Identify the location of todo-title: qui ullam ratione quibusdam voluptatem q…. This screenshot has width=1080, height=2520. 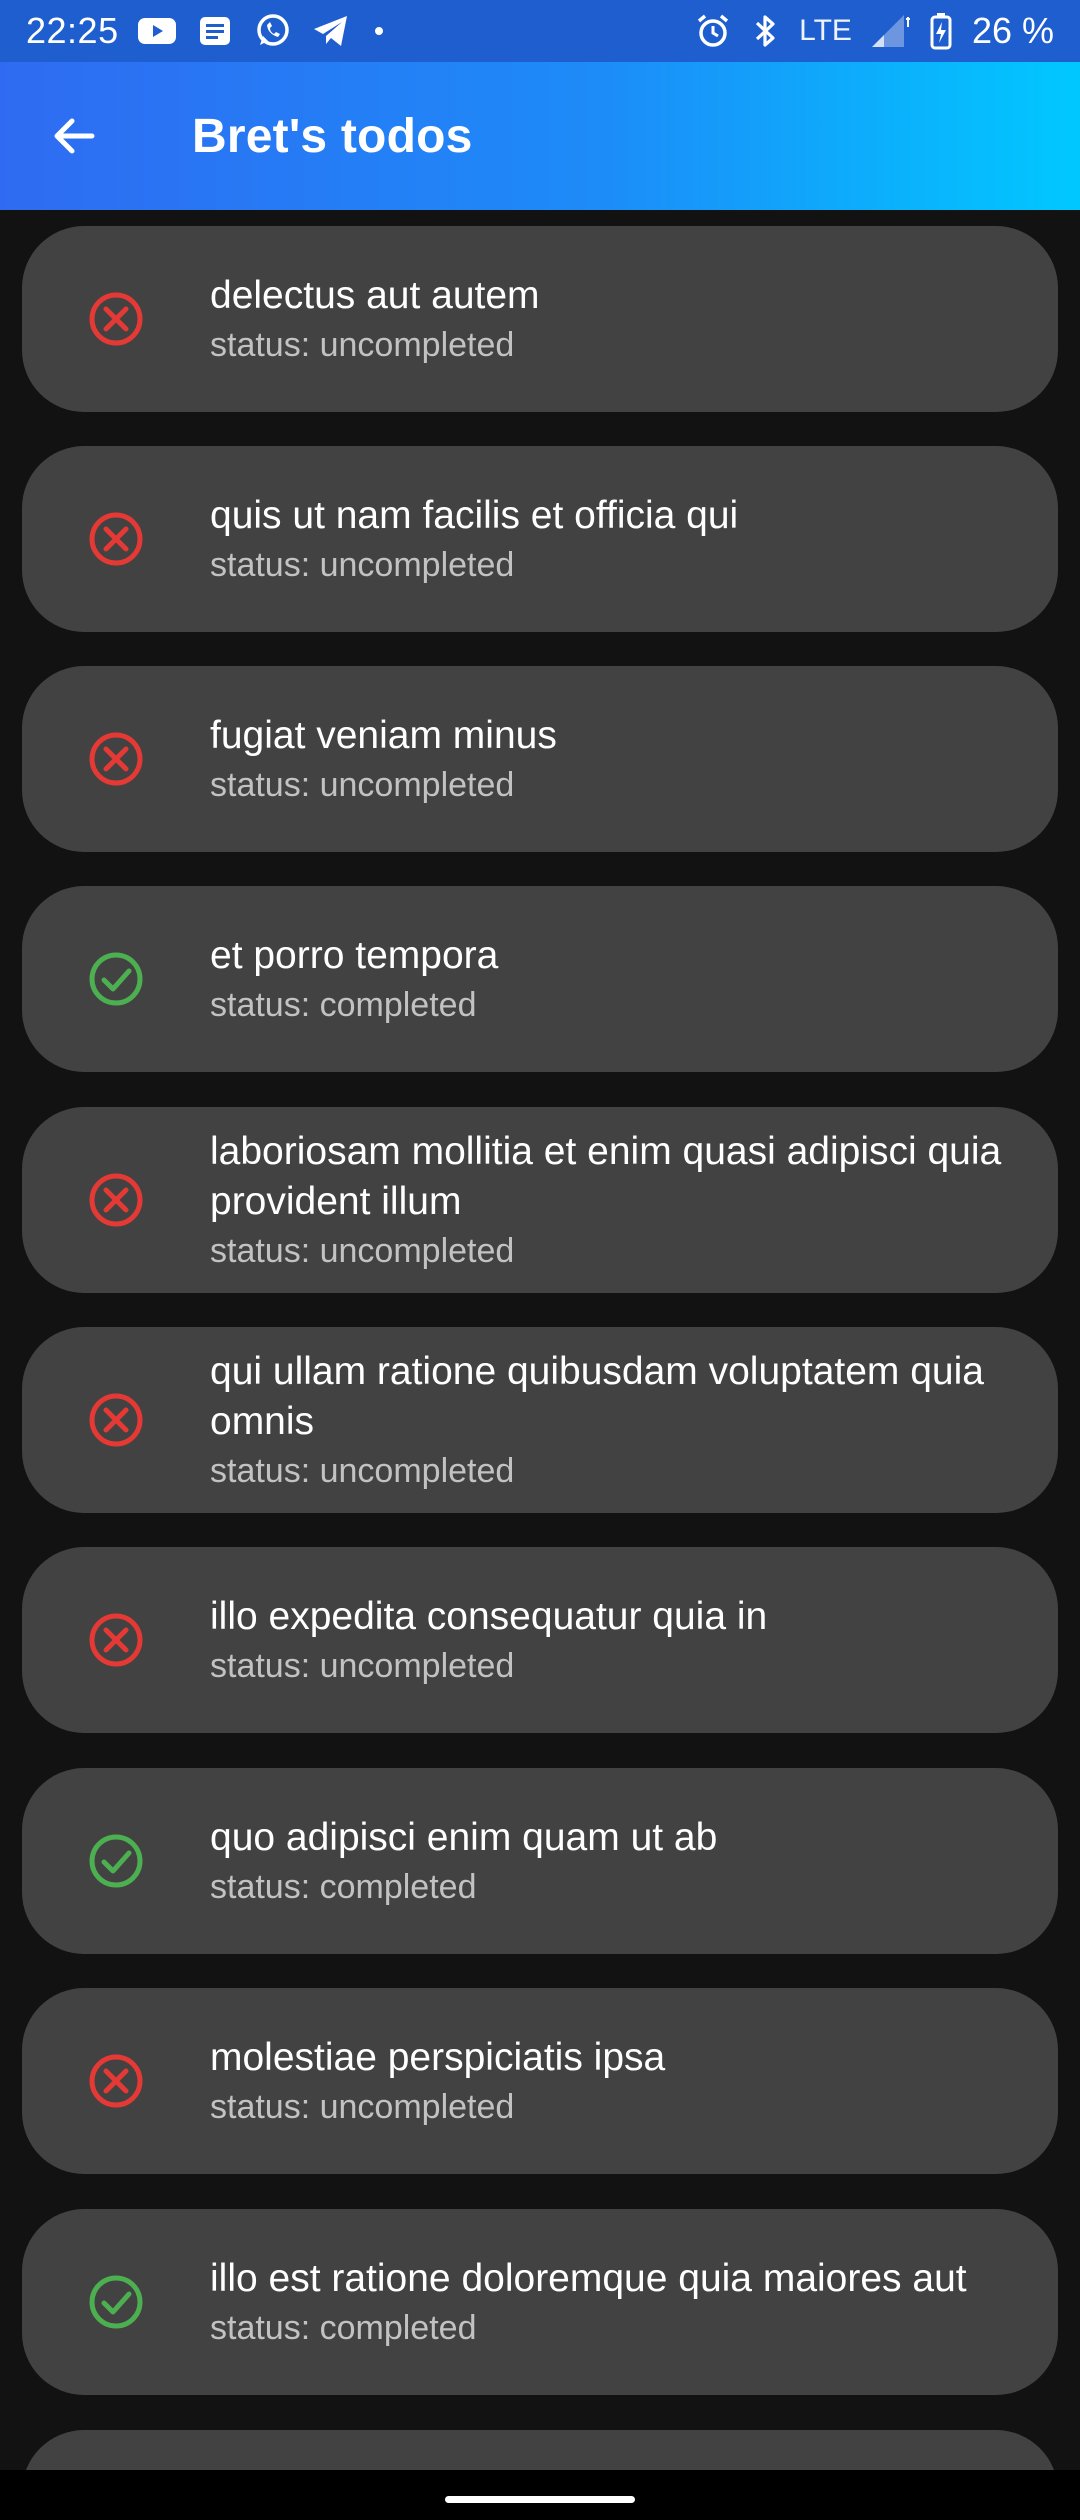
(597, 1396).